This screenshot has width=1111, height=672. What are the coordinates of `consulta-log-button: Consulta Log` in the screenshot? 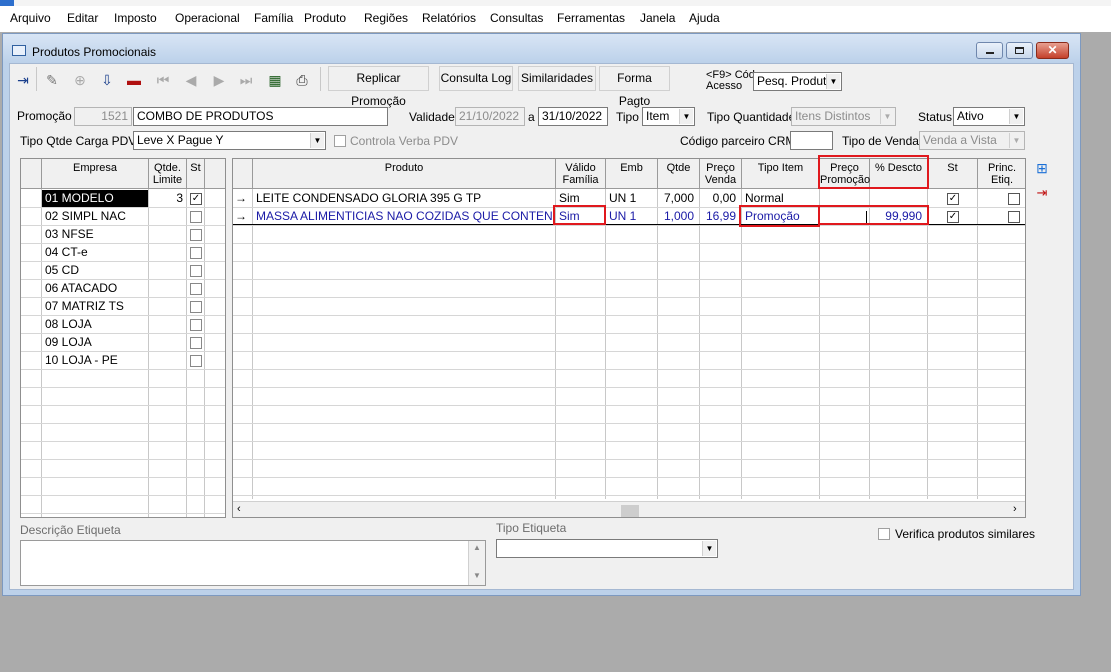 It's located at (476, 78).